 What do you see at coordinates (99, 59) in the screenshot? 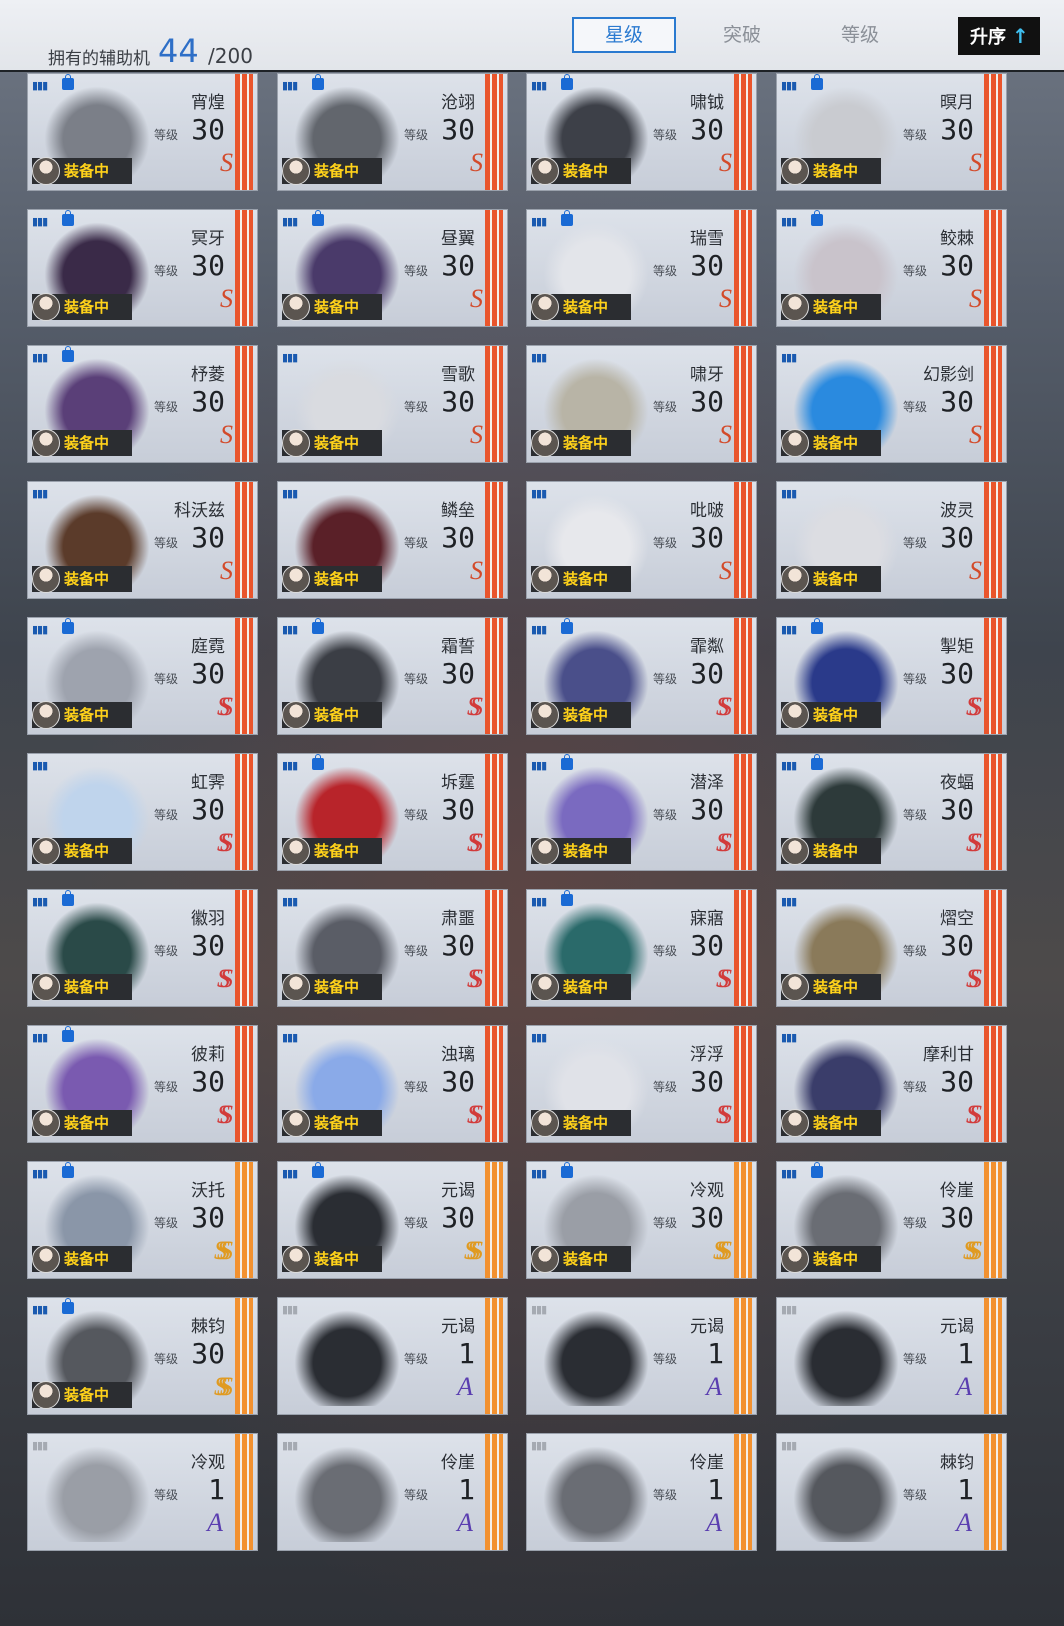
I see `owned-label: 拥有的辅助机` at bounding box center [99, 59].